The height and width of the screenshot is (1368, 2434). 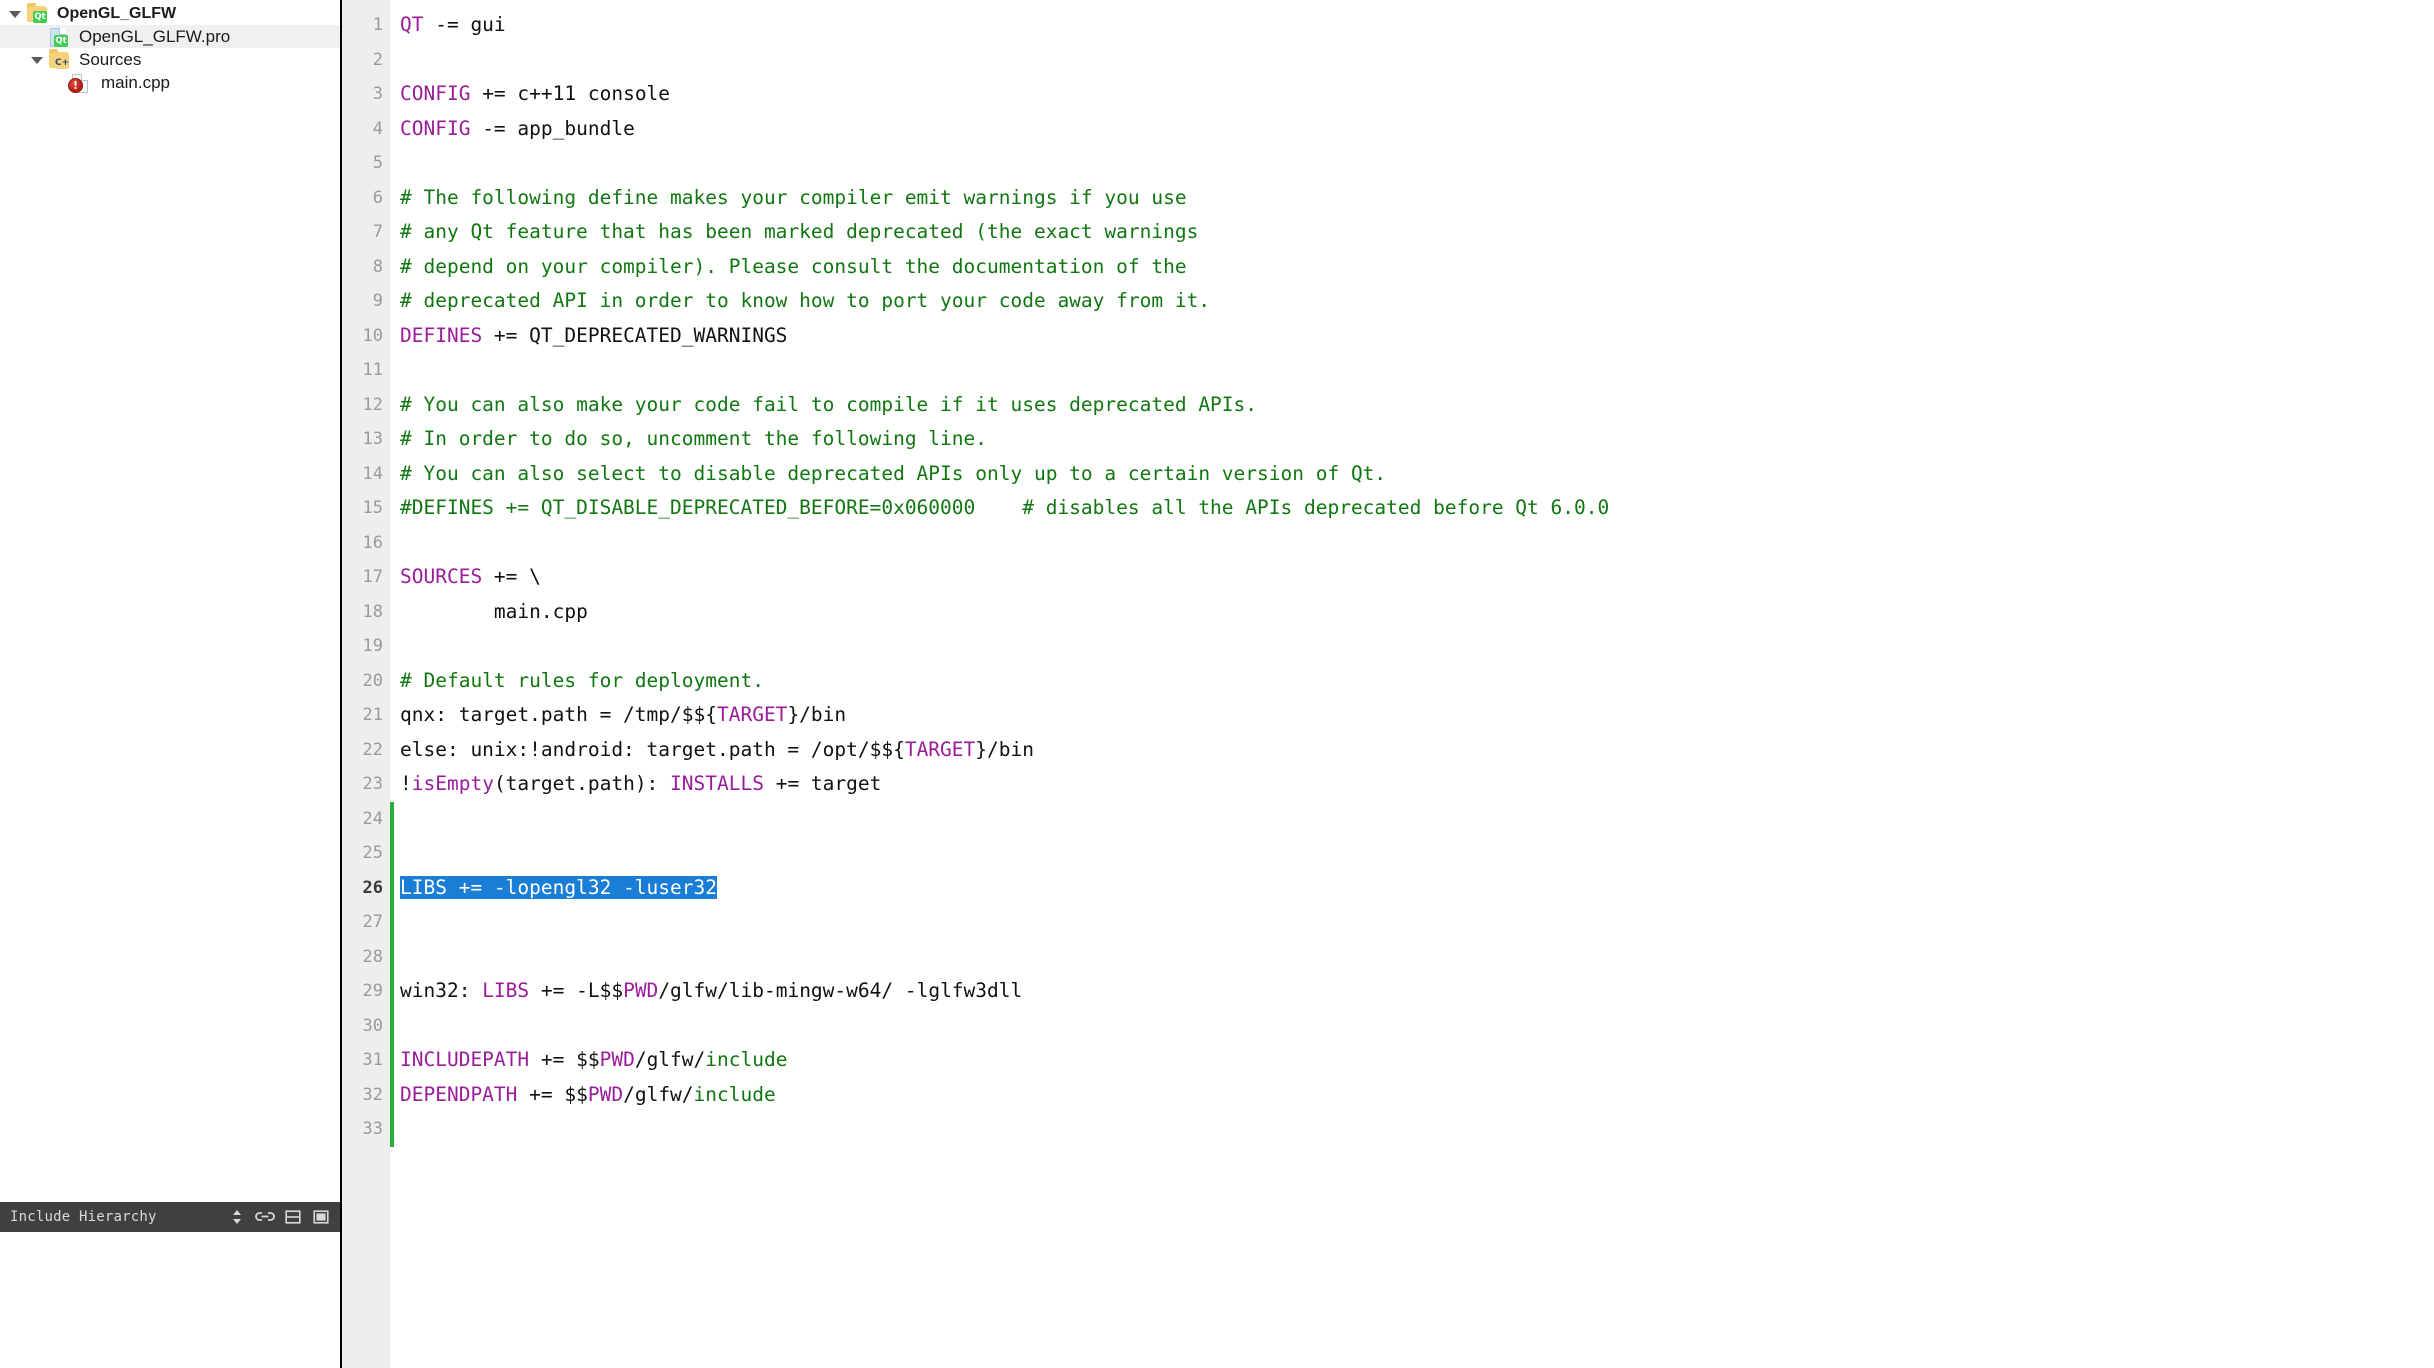 What do you see at coordinates (37, 37) in the screenshot?
I see `tree-indent-spacer` at bounding box center [37, 37].